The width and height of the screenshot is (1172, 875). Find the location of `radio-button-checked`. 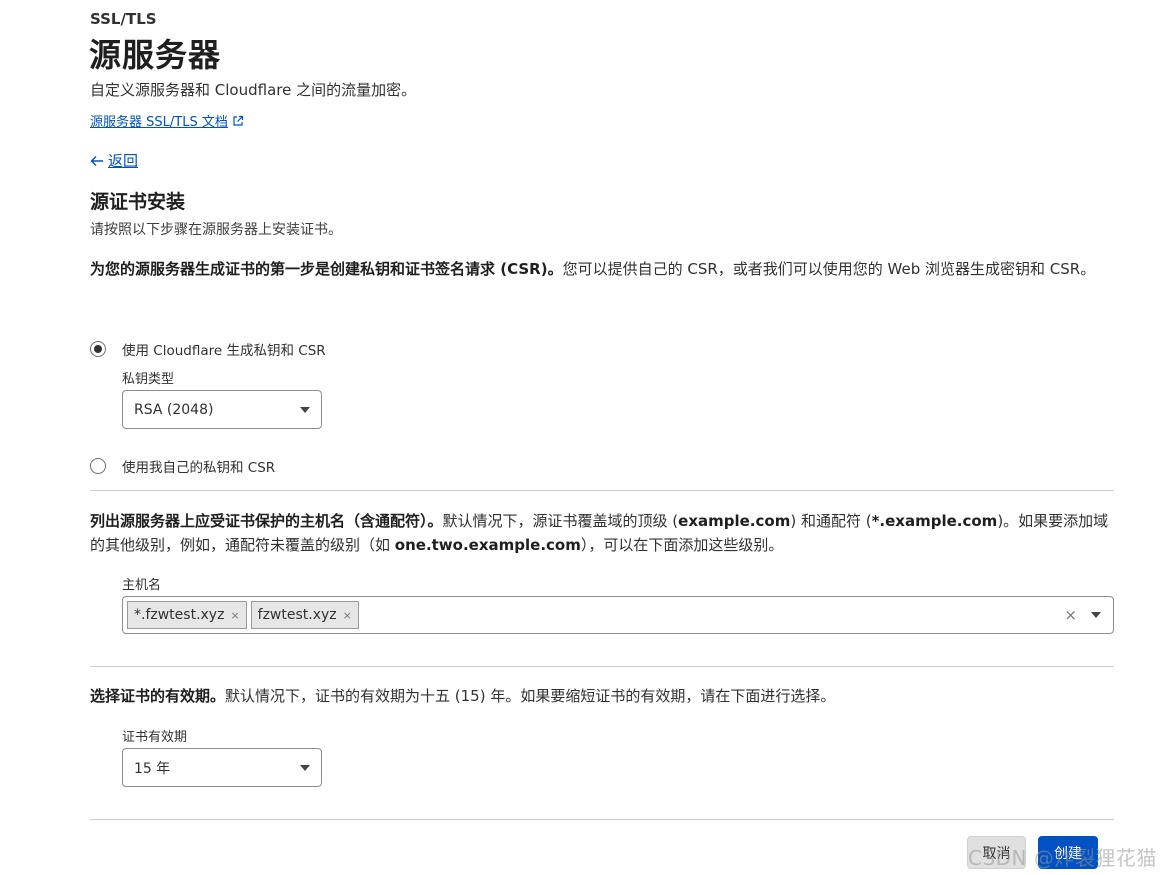

radio-button-checked is located at coordinates (98, 349).